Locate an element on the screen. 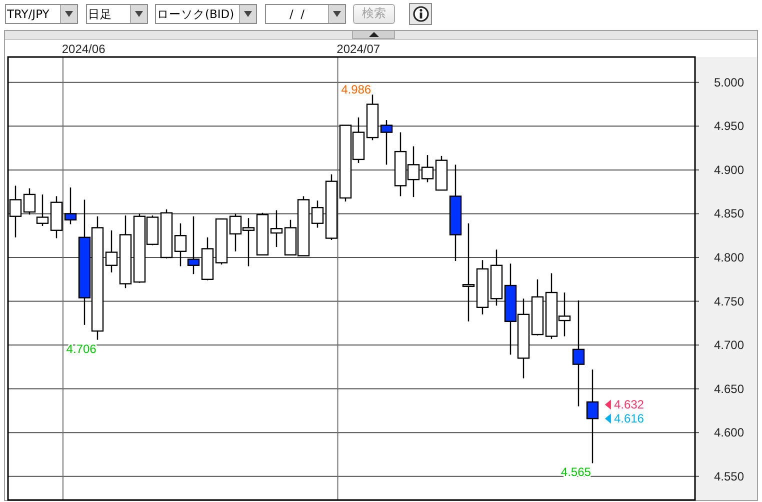 The height and width of the screenshot is (502, 762). collapse-button is located at coordinates (373, 35).